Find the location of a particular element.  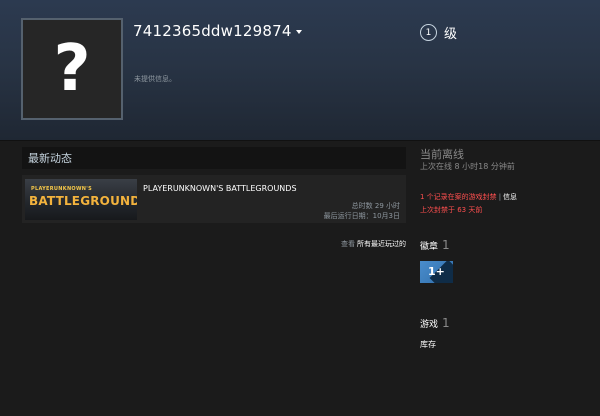

ban-info-link: 信息 is located at coordinates (510, 197).